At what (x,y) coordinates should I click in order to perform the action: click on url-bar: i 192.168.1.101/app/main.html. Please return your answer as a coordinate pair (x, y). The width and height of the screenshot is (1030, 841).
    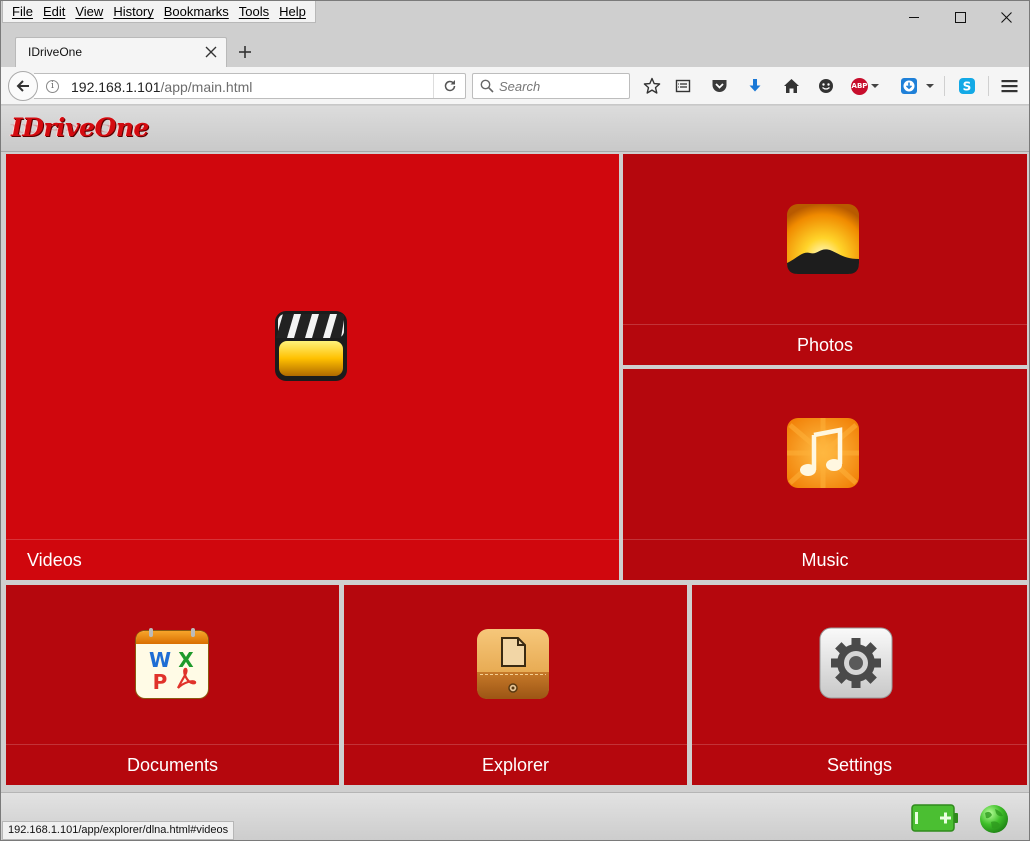
    Looking at the image, I should click on (250, 86).